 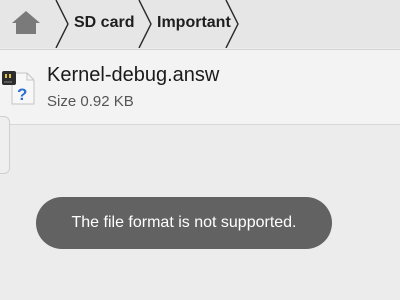 What do you see at coordinates (104, 24) in the screenshot?
I see `breadcrumb-item-sd-card: SD card` at bounding box center [104, 24].